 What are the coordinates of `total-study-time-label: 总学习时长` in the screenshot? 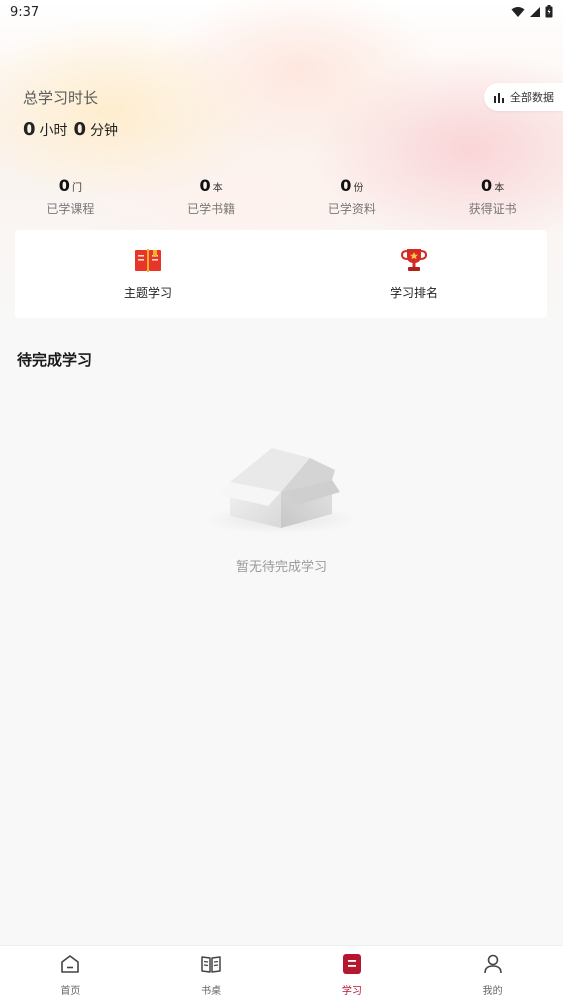 It's located at (61, 98).